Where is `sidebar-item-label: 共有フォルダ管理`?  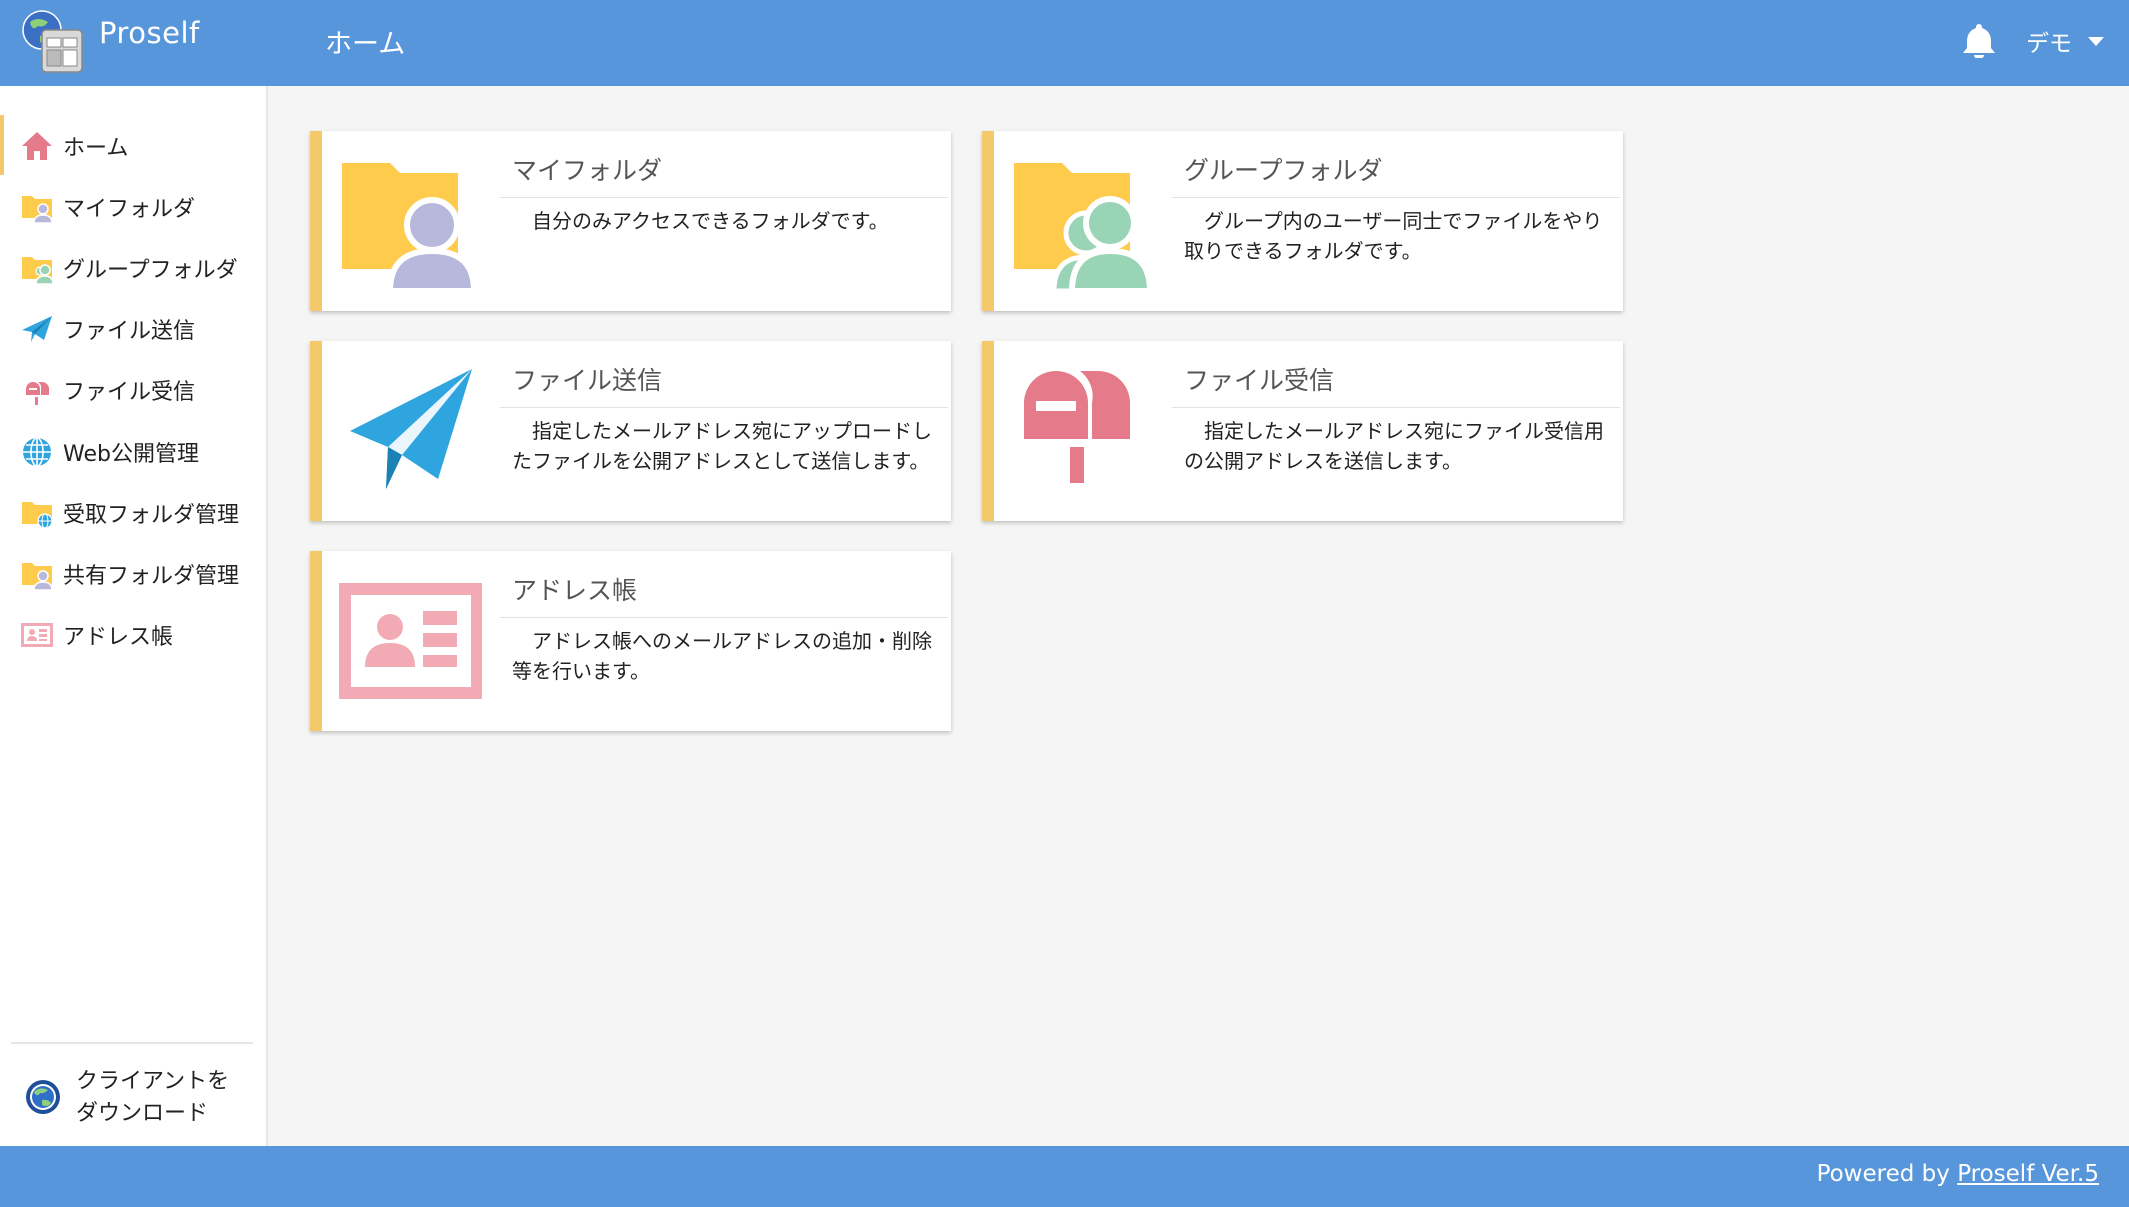 sidebar-item-label: 共有フォルダ管理 is located at coordinates (151, 576).